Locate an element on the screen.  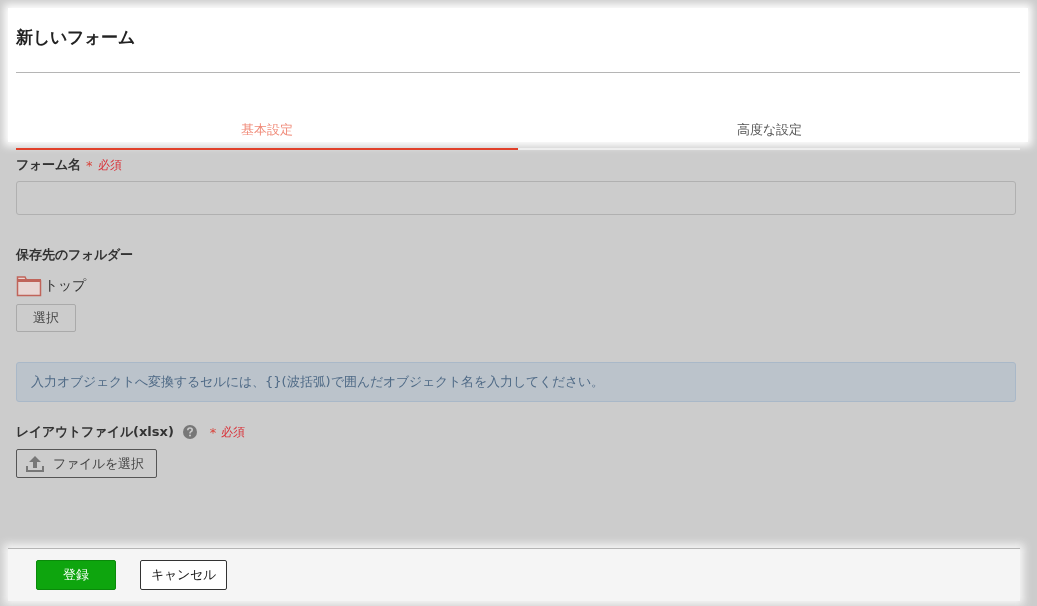
info-notice: 入力オブジェクトへ変換するセルには、{}(波括弧)で囲んだオブジェクト名を入力してください。 is located at coordinates (516, 382).